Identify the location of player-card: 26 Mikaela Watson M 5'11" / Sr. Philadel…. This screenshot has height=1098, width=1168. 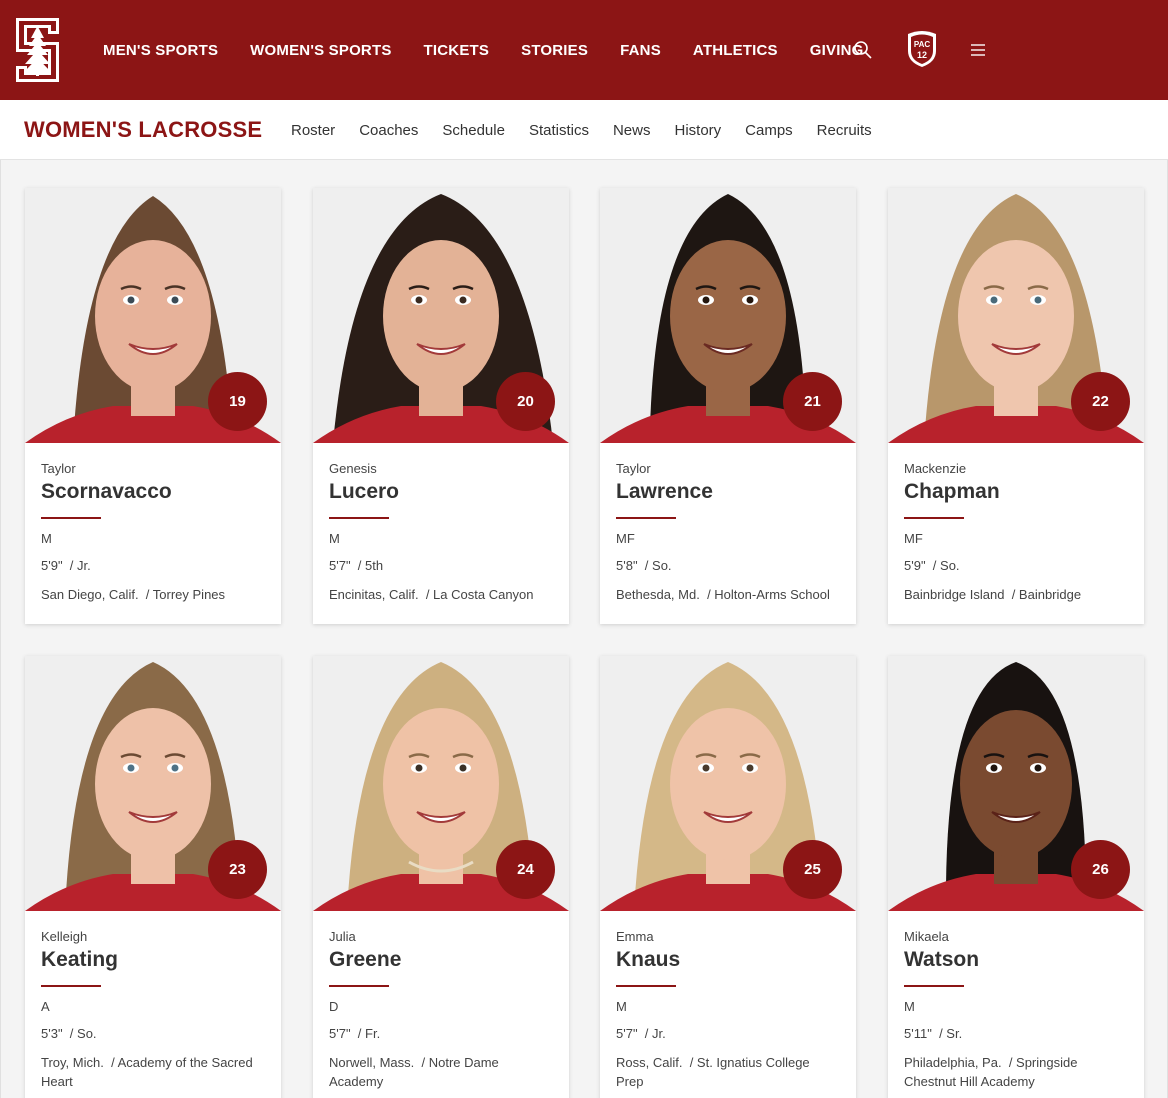
(1016, 877).